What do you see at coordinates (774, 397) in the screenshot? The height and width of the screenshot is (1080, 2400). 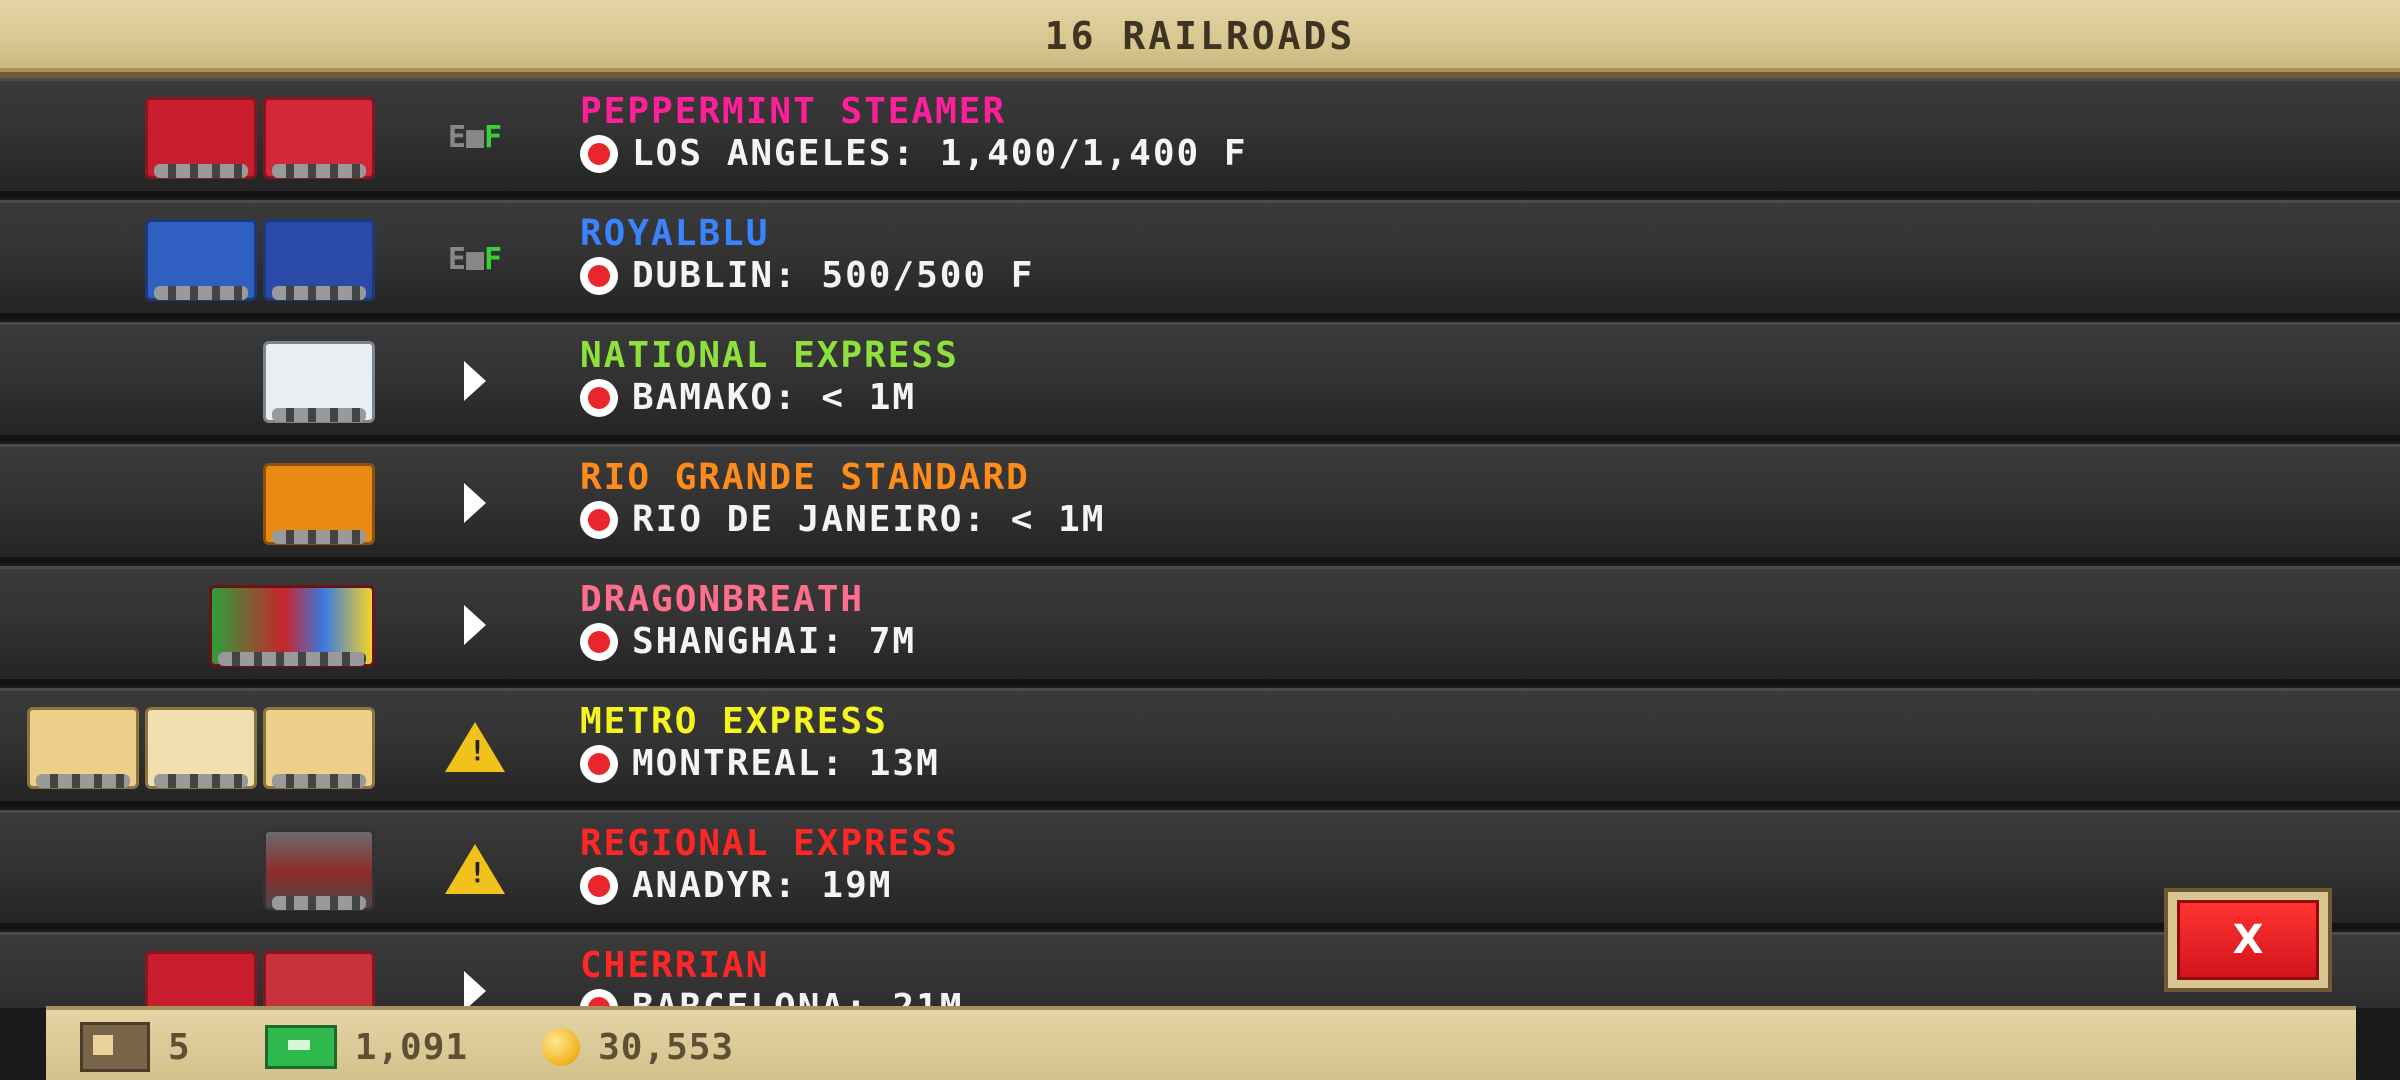 I see `railroad-status-text: BAMAKO: < 1M` at bounding box center [774, 397].